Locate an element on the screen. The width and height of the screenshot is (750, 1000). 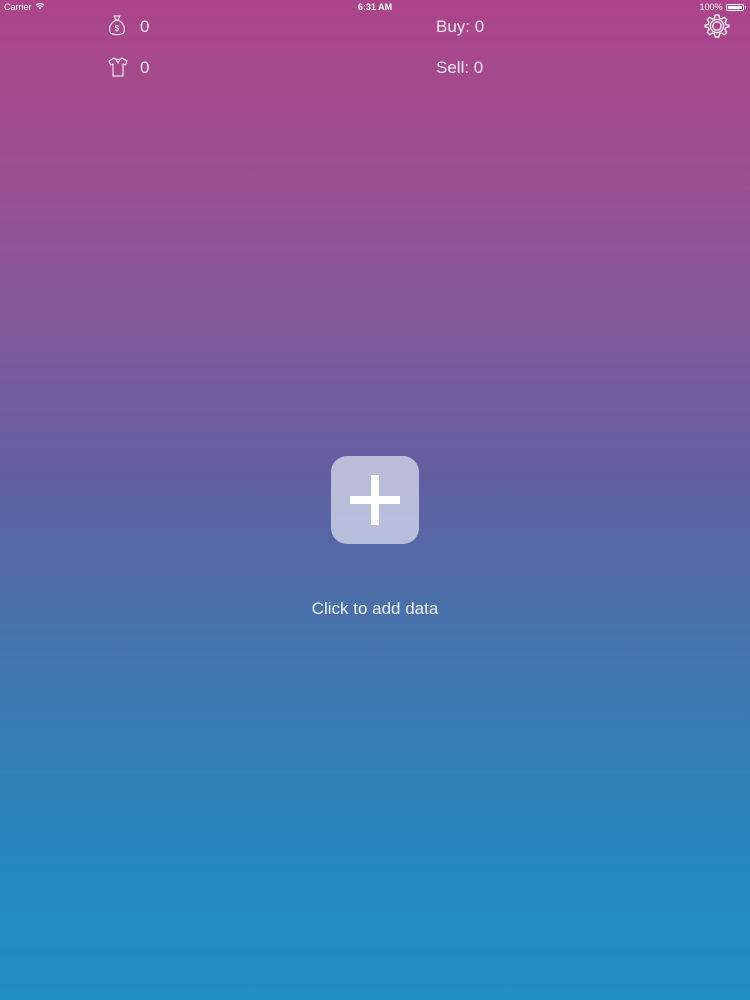
plus-icon is located at coordinates (375, 500).